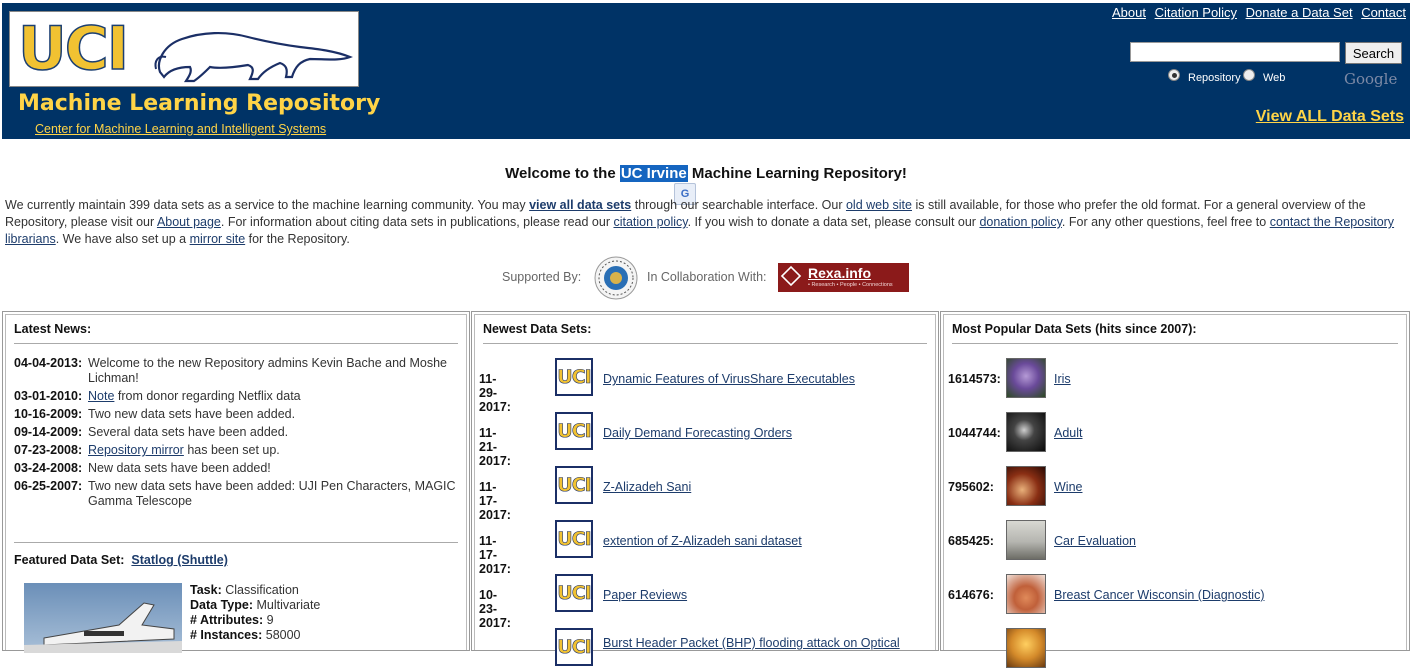  What do you see at coordinates (122, 239) in the screenshot?
I see `intro-text: . We have also set up a` at bounding box center [122, 239].